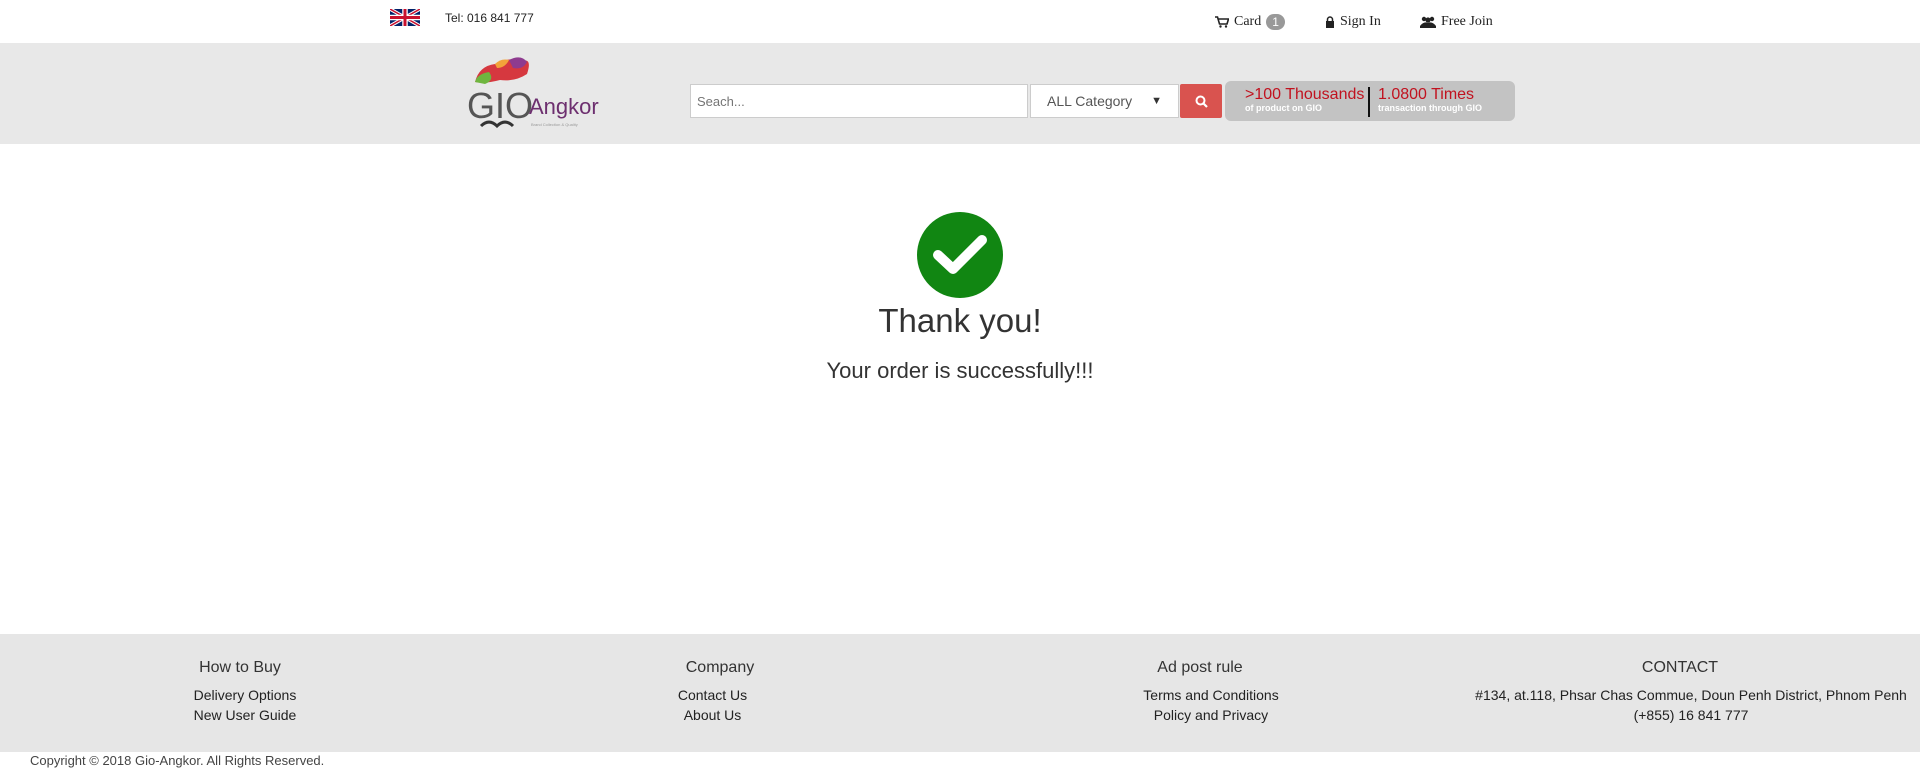 Image resolution: width=1920 pixels, height=777 pixels. What do you see at coordinates (1156, 101) in the screenshot?
I see `dropdown-caret-icon: ▼` at bounding box center [1156, 101].